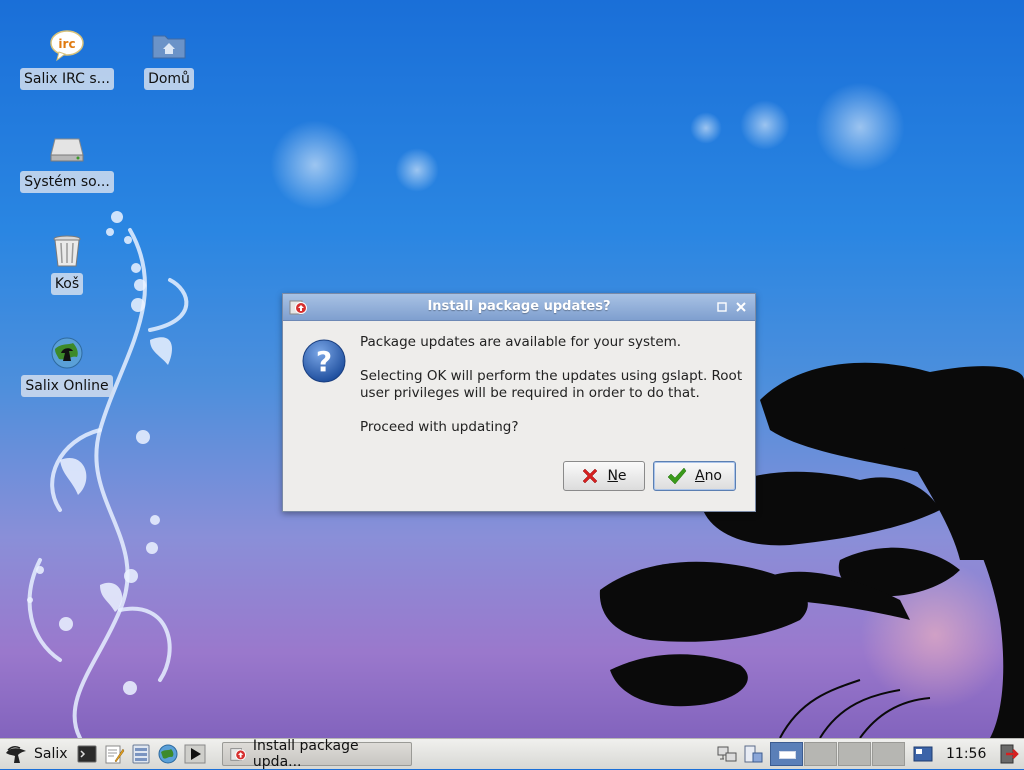 This screenshot has width=1024, height=770. What do you see at coordinates (238, 754) in the screenshot?
I see `package-update-icon` at bounding box center [238, 754].